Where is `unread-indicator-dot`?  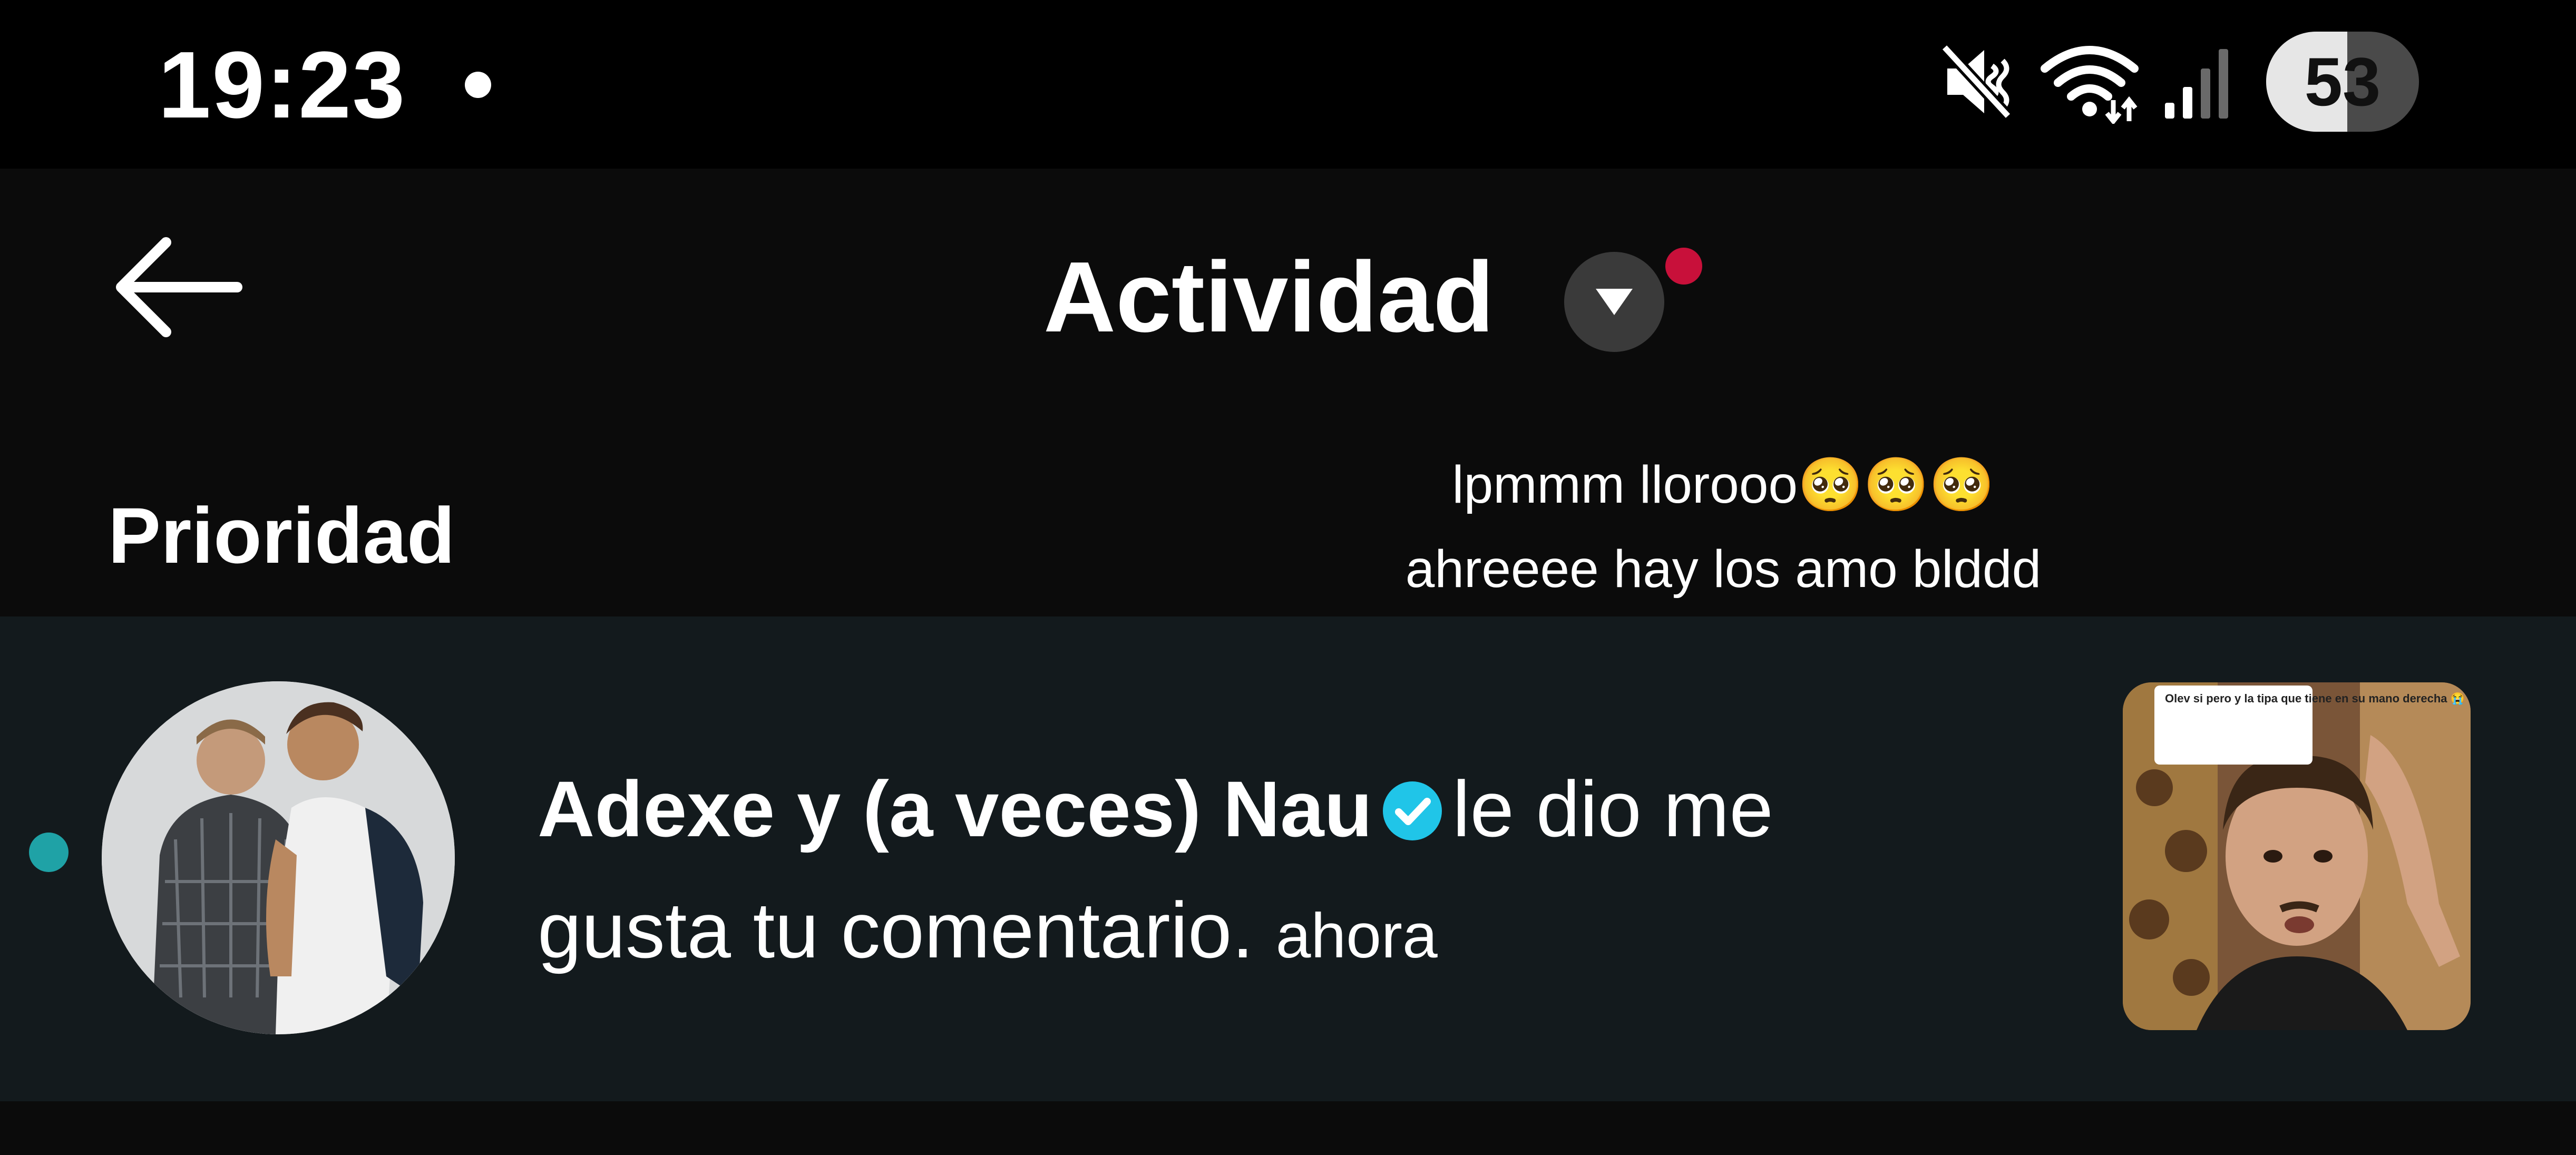
unread-indicator-dot is located at coordinates (1683, 266).